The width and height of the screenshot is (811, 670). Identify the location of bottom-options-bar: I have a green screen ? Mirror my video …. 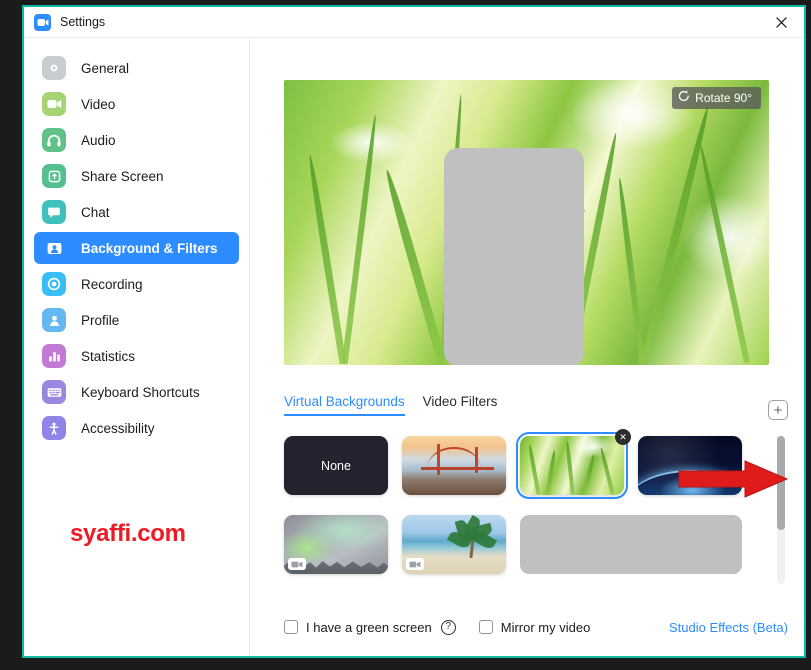
(536, 627).